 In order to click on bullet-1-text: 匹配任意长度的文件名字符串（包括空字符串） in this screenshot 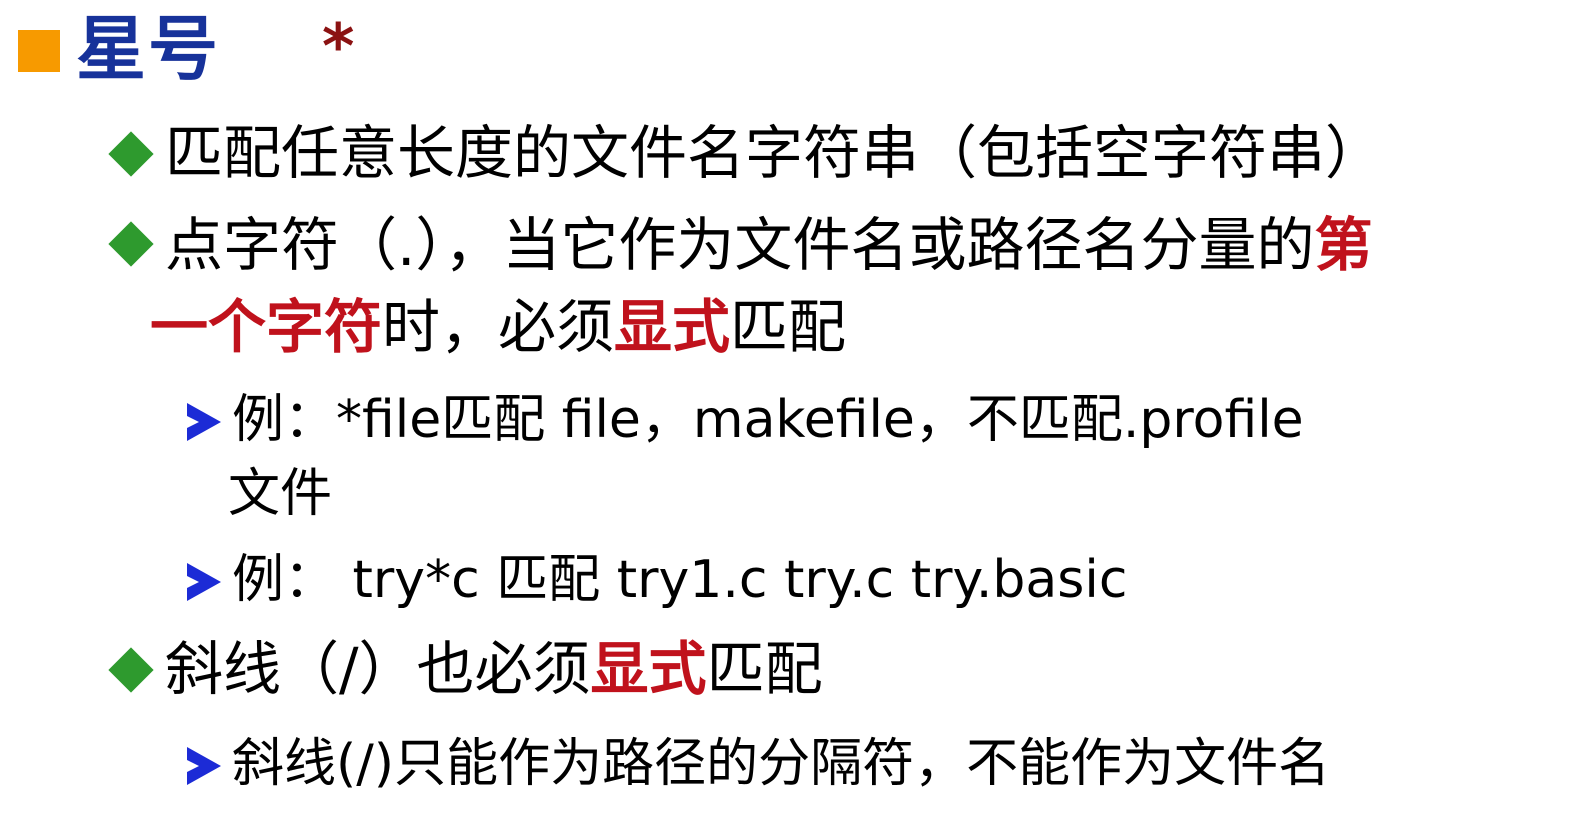, I will do `click(774, 153)`.